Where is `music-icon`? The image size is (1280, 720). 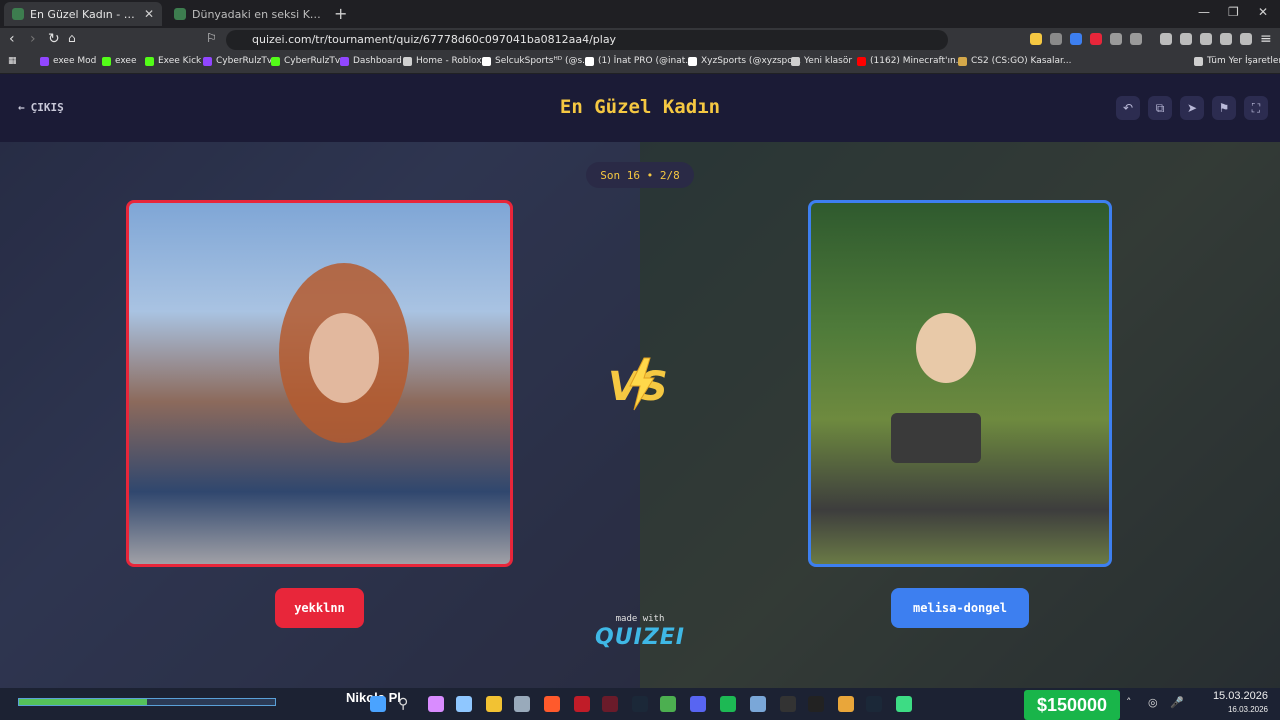 music-icon is located at coordinates (1166, 39).